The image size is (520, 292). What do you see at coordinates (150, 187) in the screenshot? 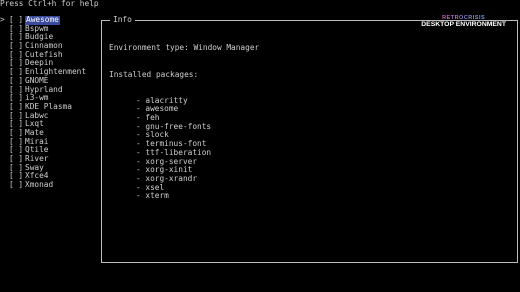
I see `package-item: - xsel` at bounding box center [150, 187].